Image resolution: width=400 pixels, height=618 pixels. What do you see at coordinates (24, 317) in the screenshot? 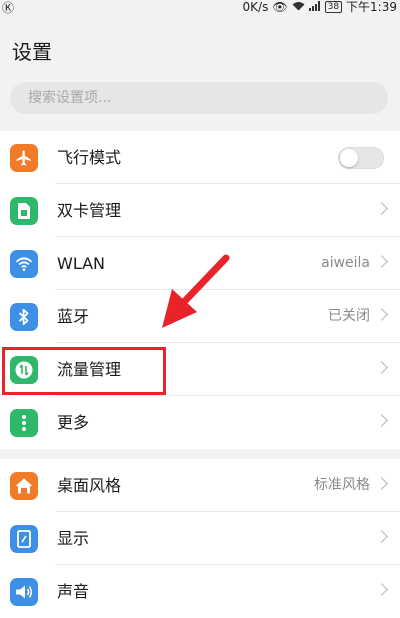
I see `bluetooth-icon` at bounding box center [24, 317].